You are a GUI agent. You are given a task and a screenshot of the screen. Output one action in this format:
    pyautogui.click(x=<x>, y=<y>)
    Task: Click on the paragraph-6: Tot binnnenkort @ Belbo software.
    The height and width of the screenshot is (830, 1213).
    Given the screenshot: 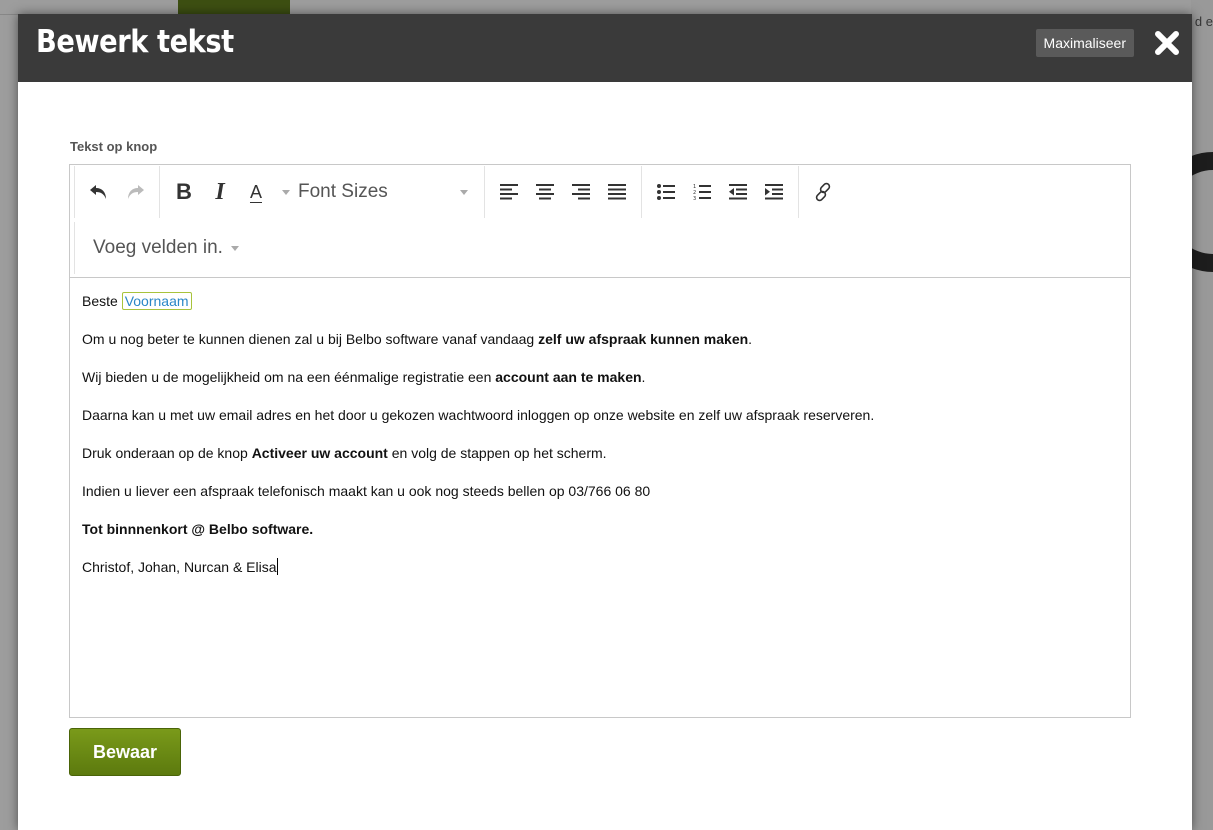 What is the action you would take?
    pyautogui.click(x=600, y=529)
    